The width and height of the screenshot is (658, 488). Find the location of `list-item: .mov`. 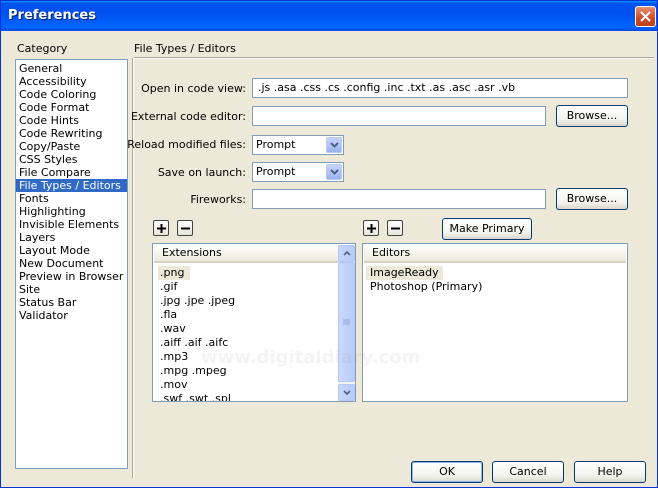

list-item: .mov is located at coordinates (199, 385).